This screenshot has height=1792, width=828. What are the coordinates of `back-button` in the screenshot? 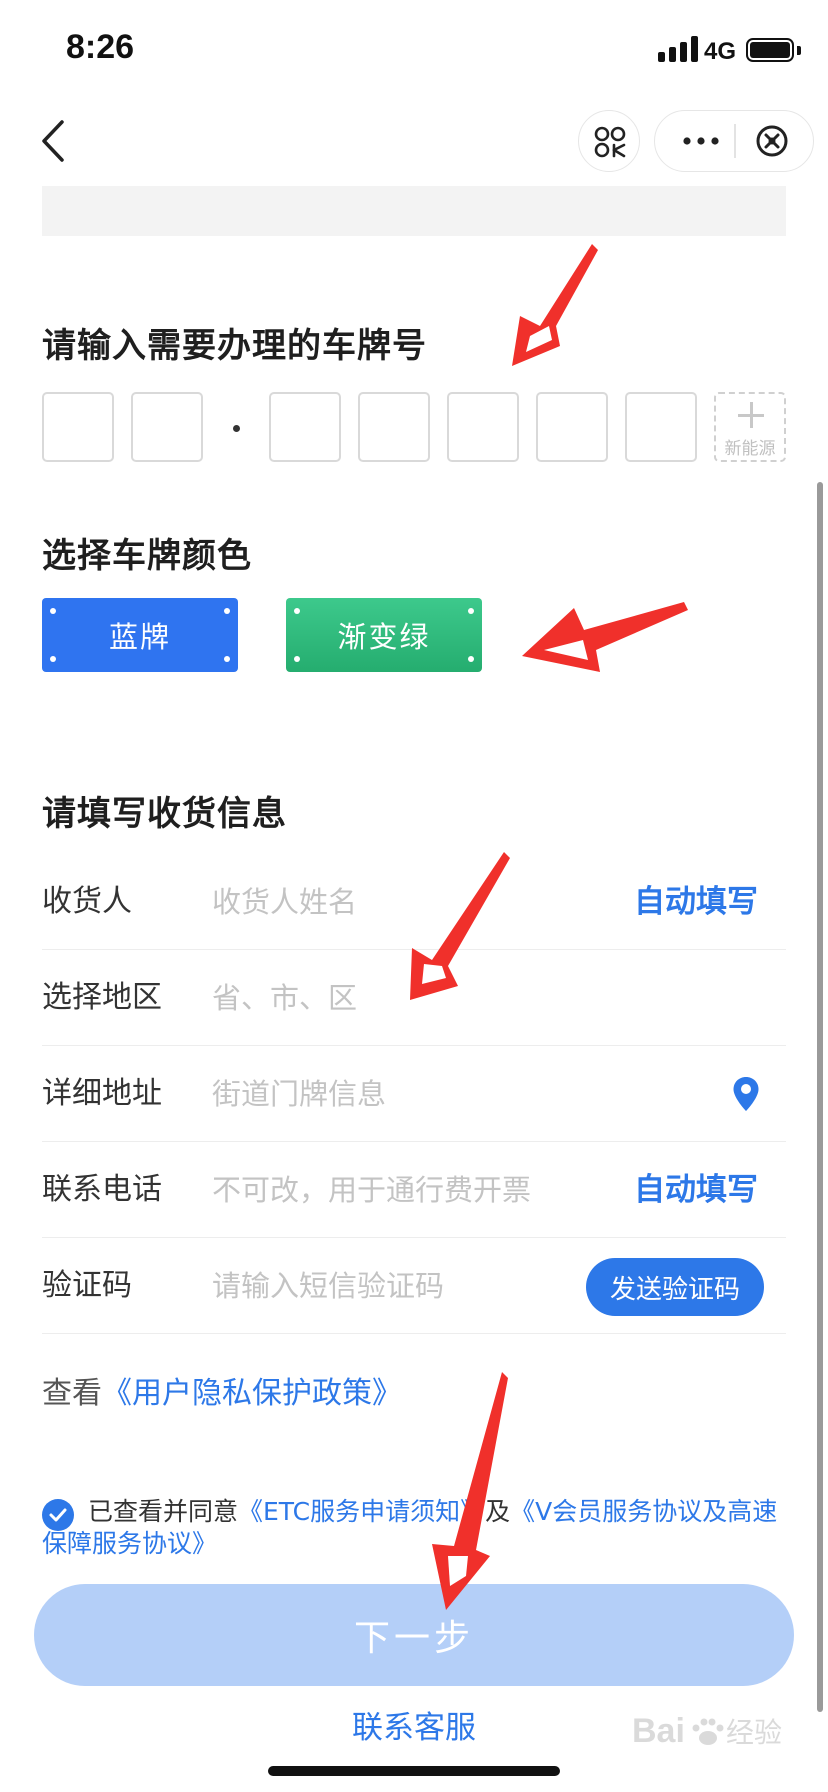 It's located at (56, 141).